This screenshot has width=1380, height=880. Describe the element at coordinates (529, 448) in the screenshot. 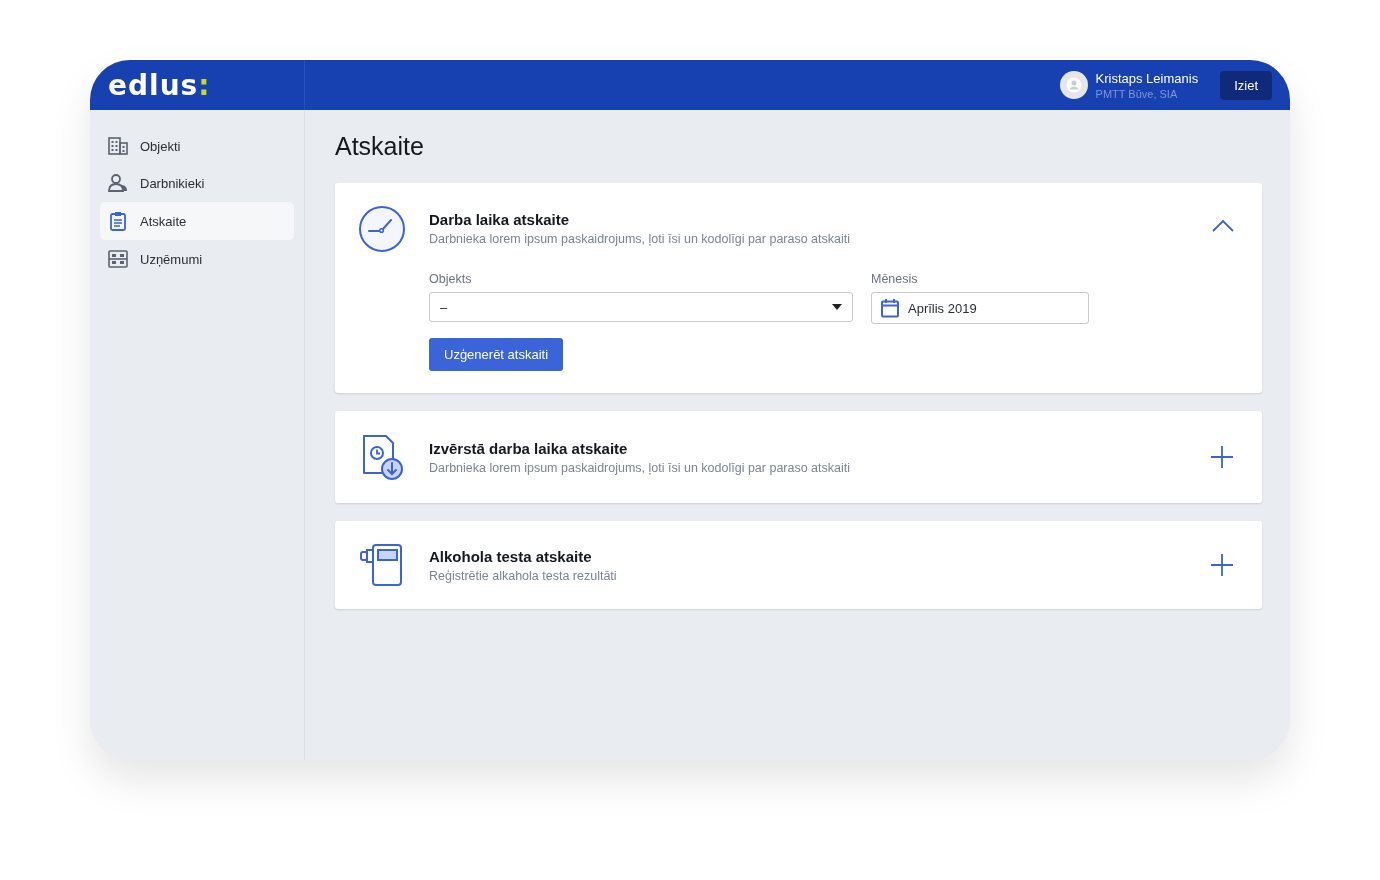

I see `report-title: Izvērstā darba laika atskaite` at that location.